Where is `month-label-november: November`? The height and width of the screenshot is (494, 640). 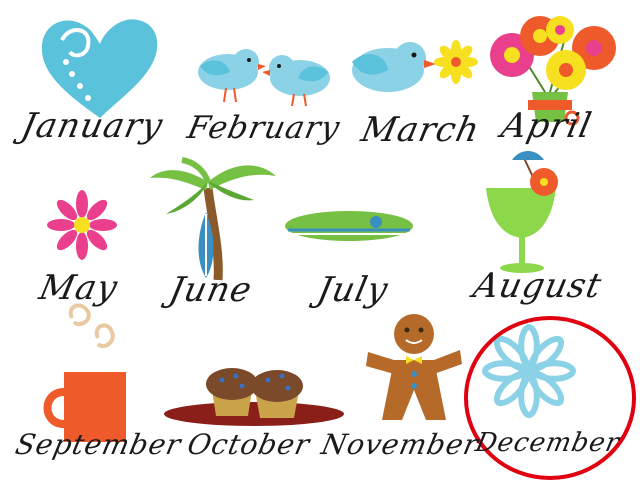
month-label-november: November is located at coordinates (400, 444).